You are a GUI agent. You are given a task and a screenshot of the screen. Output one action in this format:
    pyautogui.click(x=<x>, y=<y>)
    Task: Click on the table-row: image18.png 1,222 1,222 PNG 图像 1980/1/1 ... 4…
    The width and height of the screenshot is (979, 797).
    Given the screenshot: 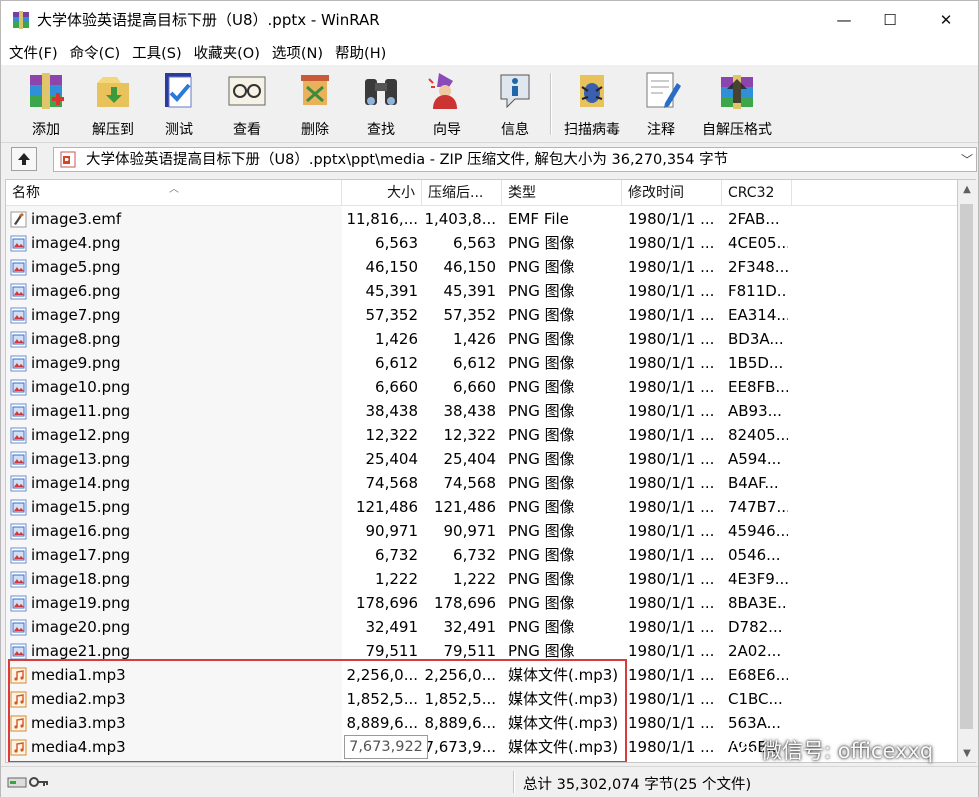 What is the action you would take?
    pyautogui.click(x=481, y=579)
    